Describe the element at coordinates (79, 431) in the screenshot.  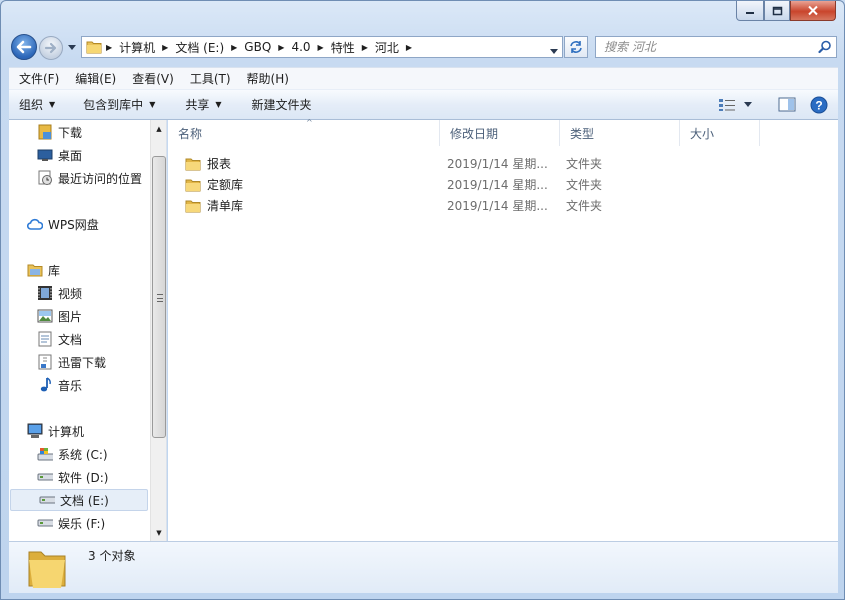
I see `nav-item-computer: 计算机` at that location.